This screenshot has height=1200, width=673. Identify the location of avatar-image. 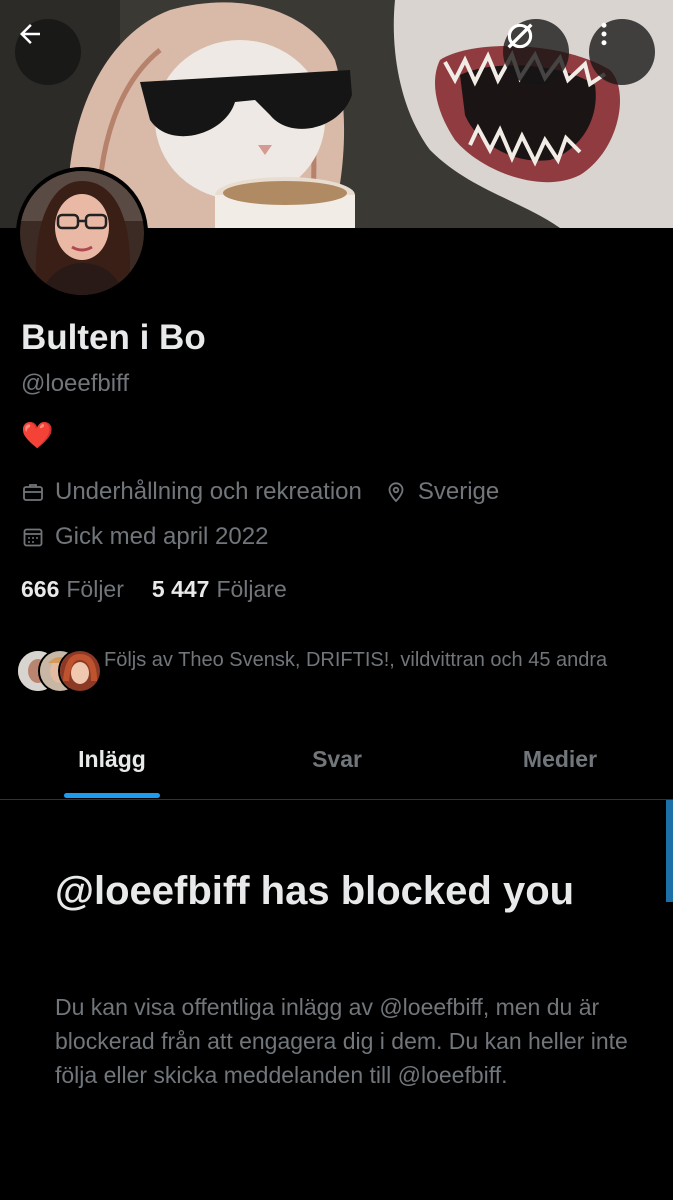
(82, 233).